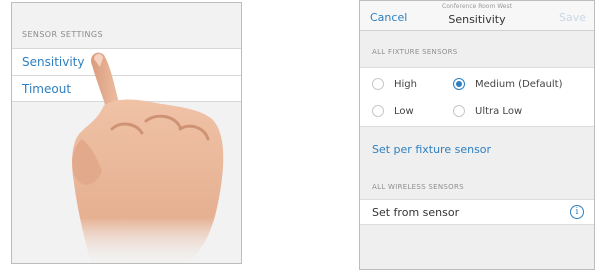 This screenshot has height=272, width=600. I want to click on radio-label-ultra-low: Ultra Low, so click(499, 111).